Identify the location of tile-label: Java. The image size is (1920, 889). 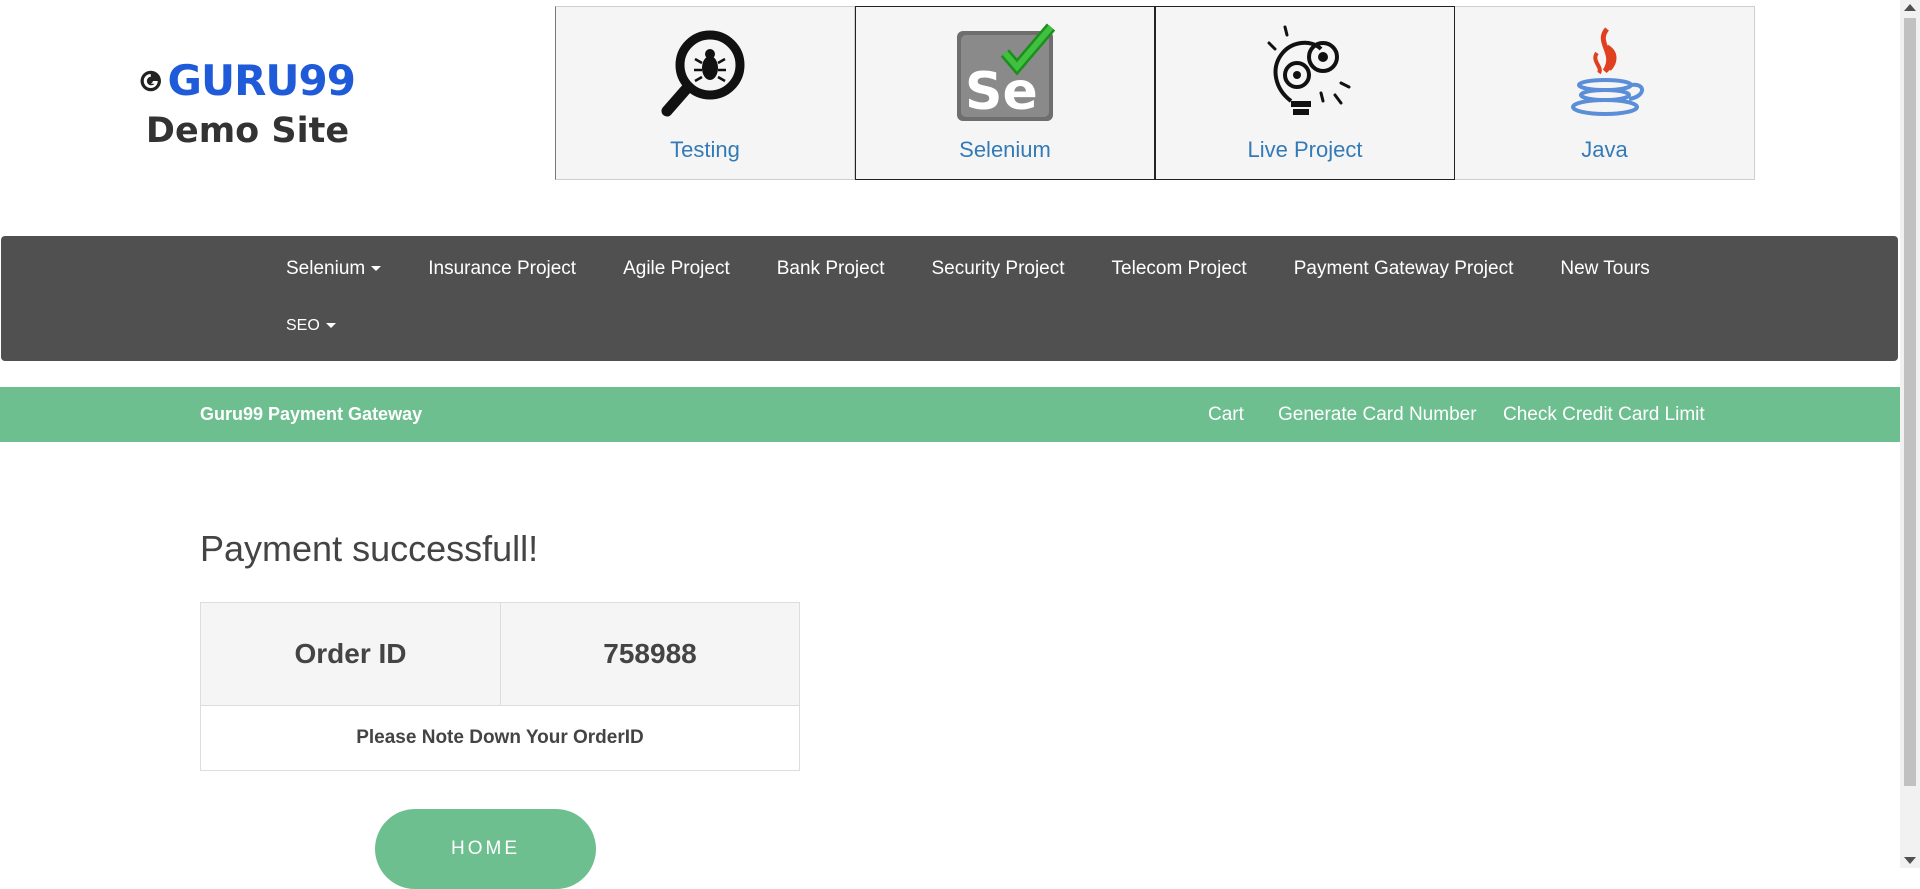
(1604, 149).